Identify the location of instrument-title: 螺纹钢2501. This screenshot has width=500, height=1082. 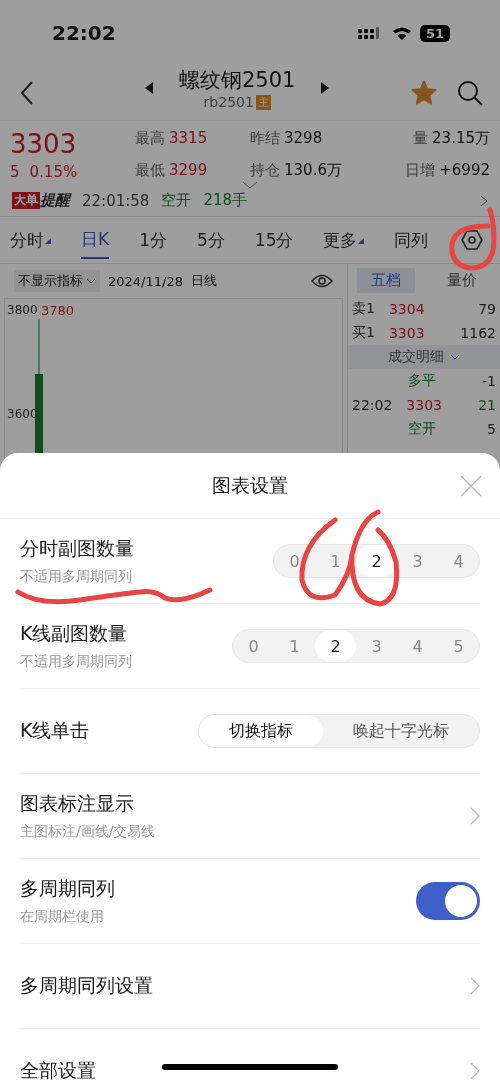
(237, 80).